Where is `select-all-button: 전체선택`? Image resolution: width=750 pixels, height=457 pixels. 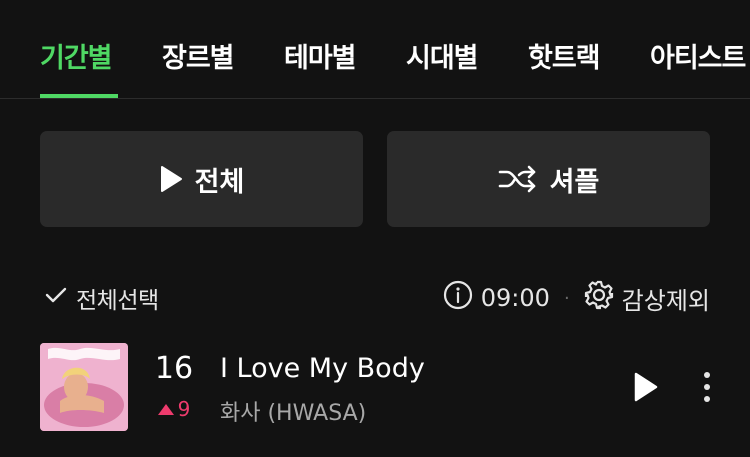
select-all-button: 전체선택 is located at coordinates (101, 298).